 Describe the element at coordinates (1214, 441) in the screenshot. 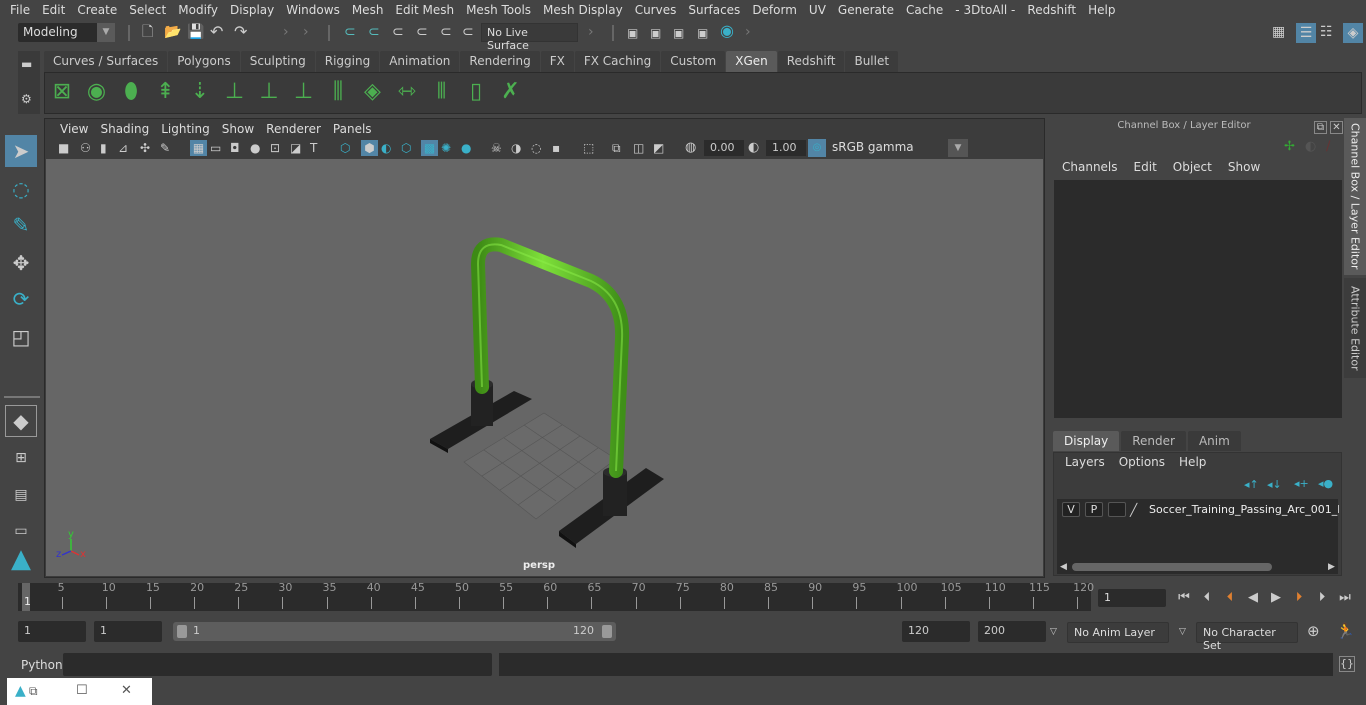

I see `layer-tab-anim: Anim` at that location.